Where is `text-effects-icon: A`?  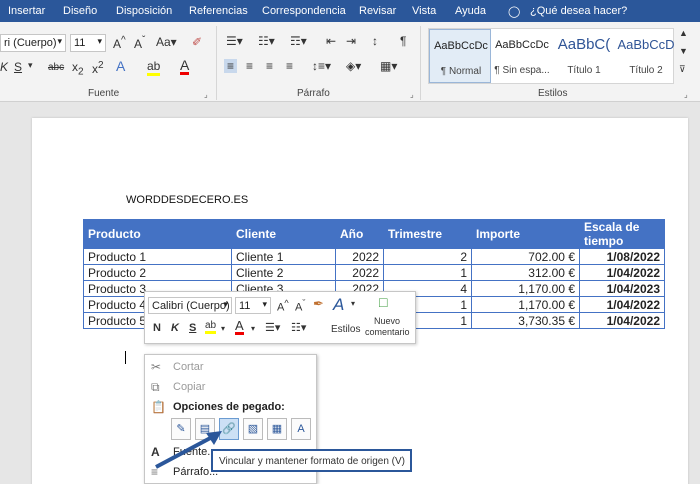 text-effects-icon: A is located at coordinates (120, 66).